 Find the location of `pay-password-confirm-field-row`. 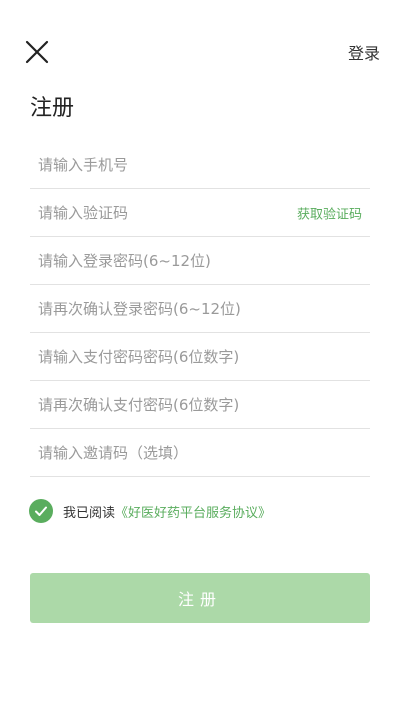

pay-password-confirm-field-row is located at coordinates (200, 405).